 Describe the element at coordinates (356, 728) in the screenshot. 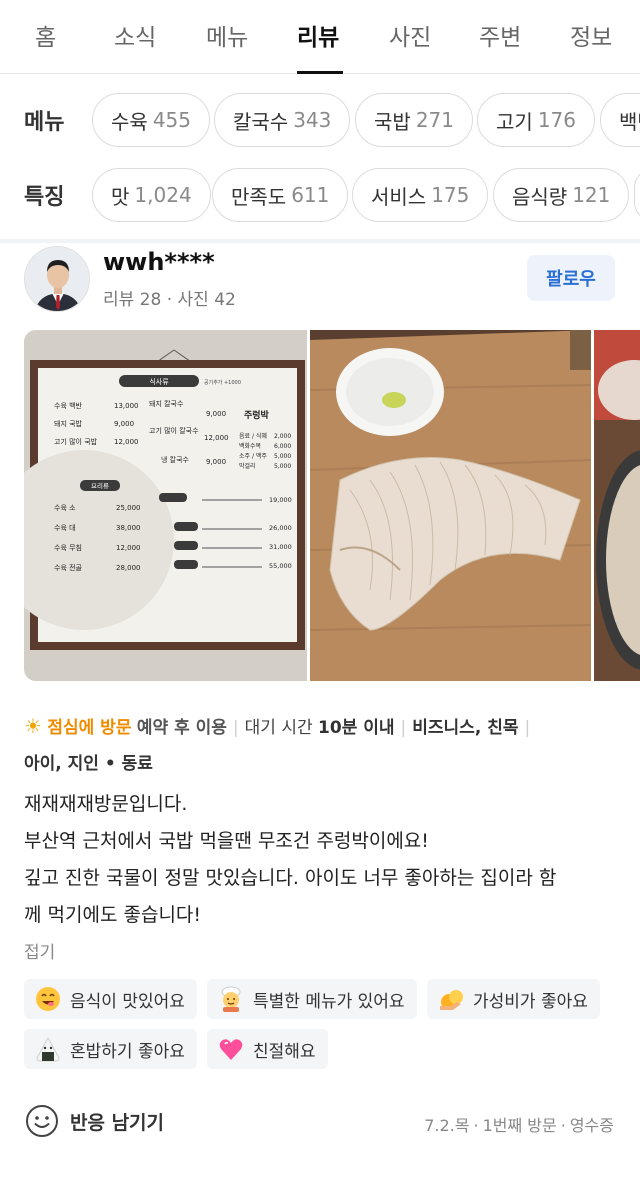

I see `visit-wait-value: 10분 이내` at that location.